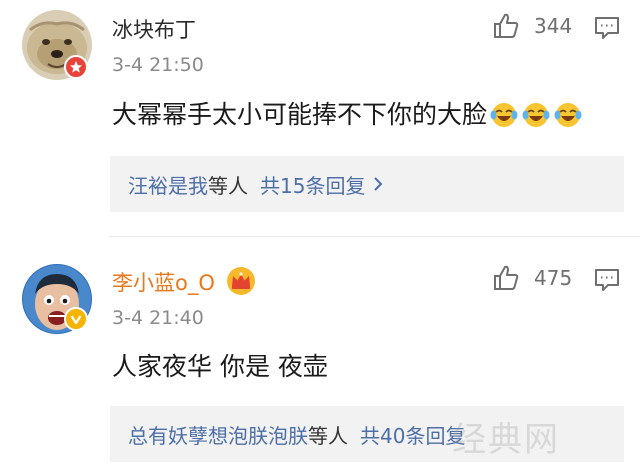 This screenshot has width=640, height=475. Describe the element at coordinates (158, 318) in the screenshot. I see `timestamp: 3-4 21:40` at that location.